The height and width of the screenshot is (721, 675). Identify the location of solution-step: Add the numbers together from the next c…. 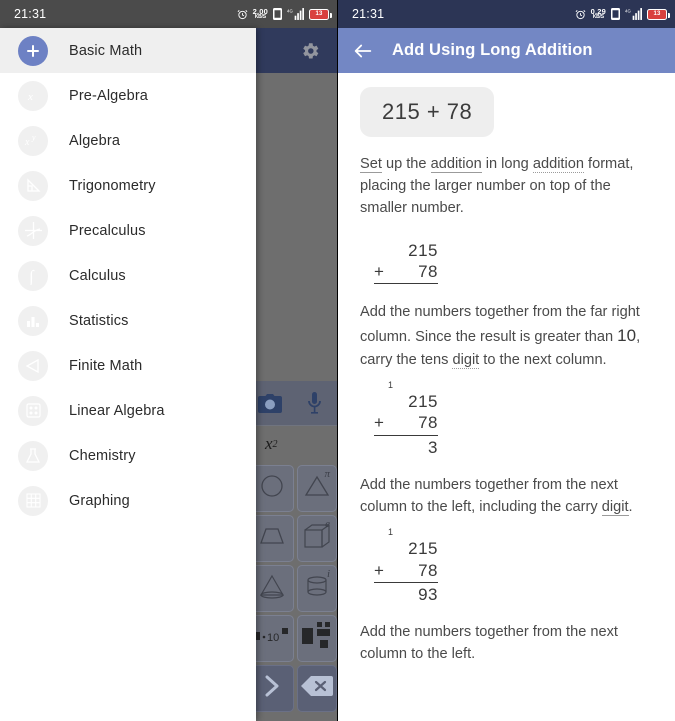
(506, 643).